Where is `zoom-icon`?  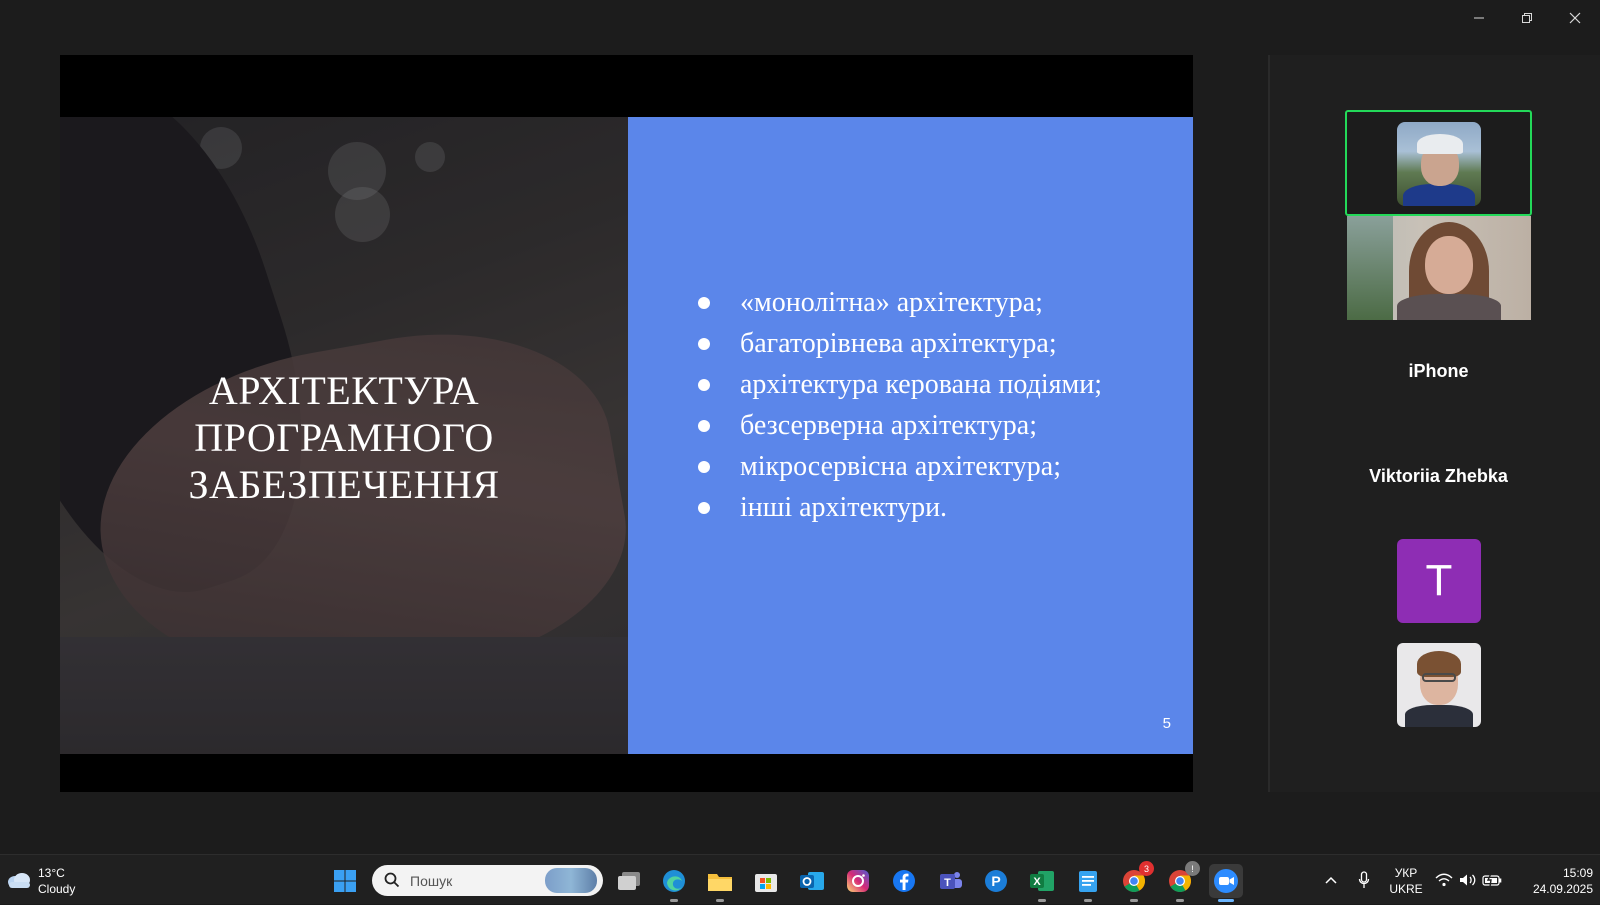 zoom-icon is located at coordinates (1226, 881).